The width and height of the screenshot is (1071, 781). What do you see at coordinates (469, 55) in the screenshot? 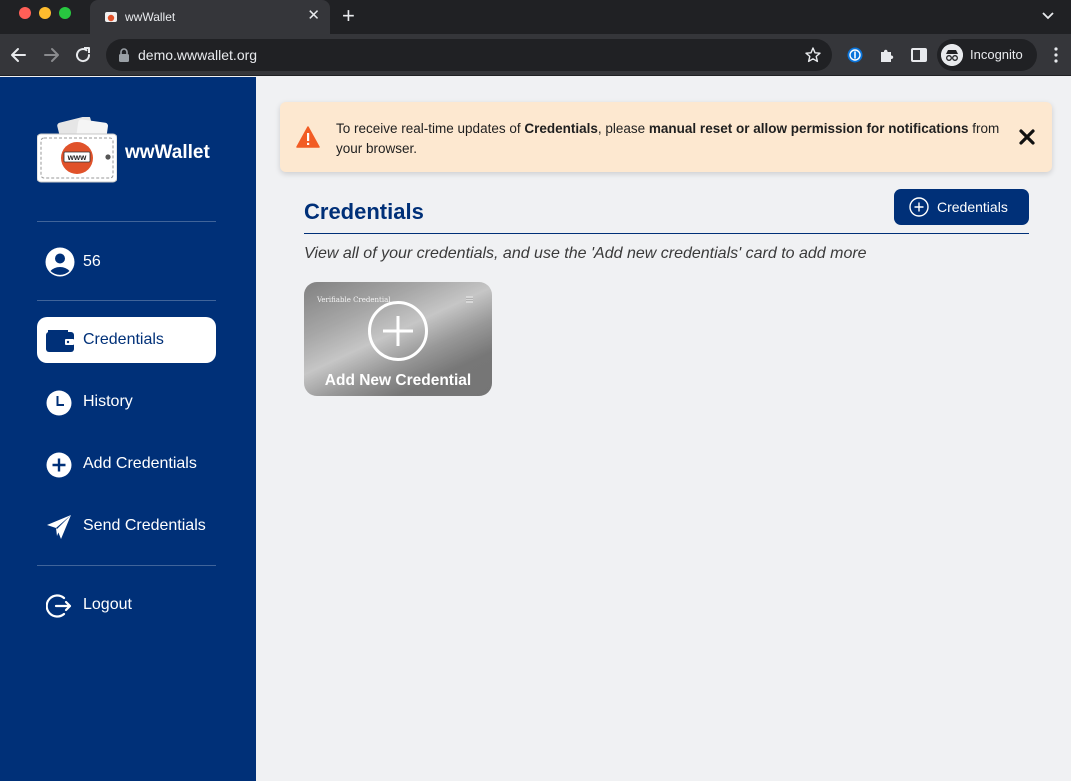
I see `address-bar: demo.wwwallet.org` at bounding box center [469, 55].